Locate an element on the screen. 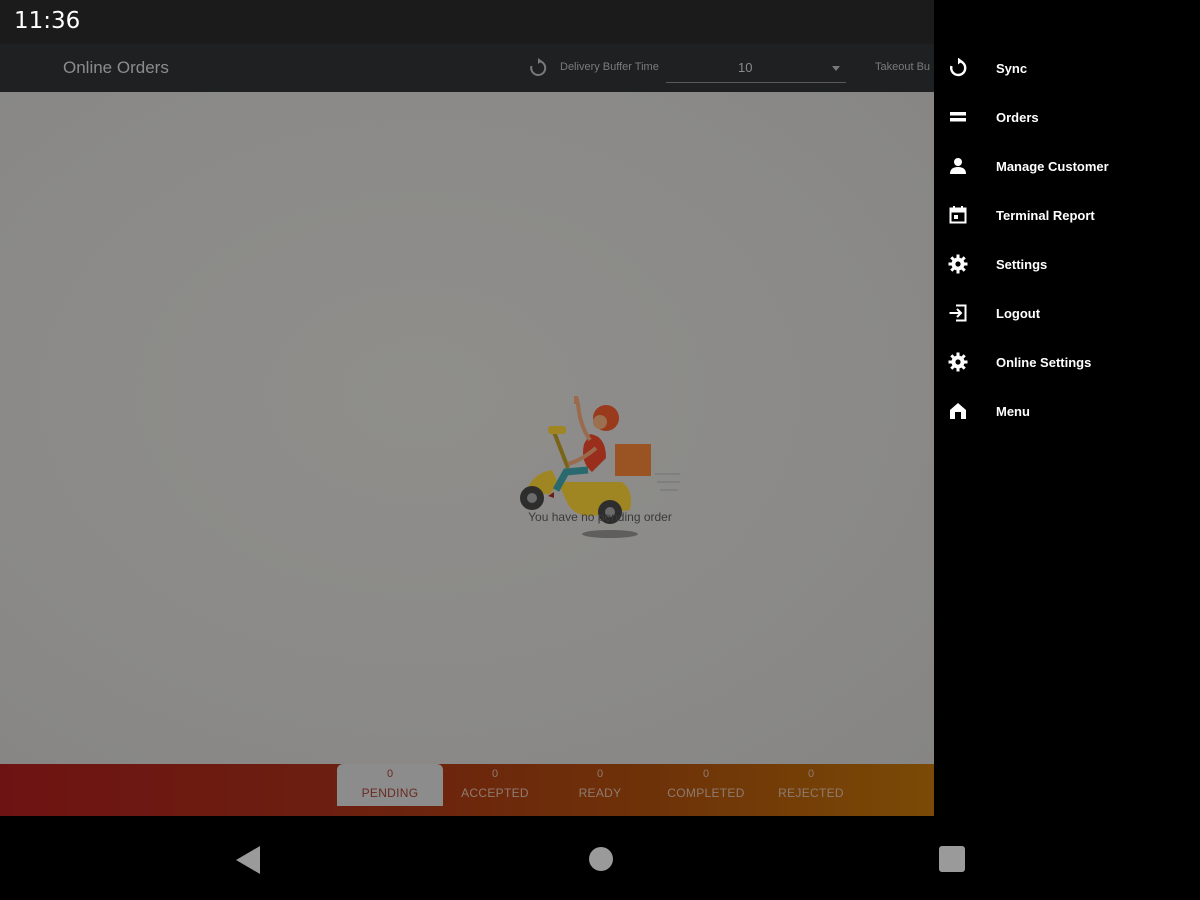 The image size is (1200, 900). tab-rejected: 0 REJECTED is located at coordinates (811, 790).